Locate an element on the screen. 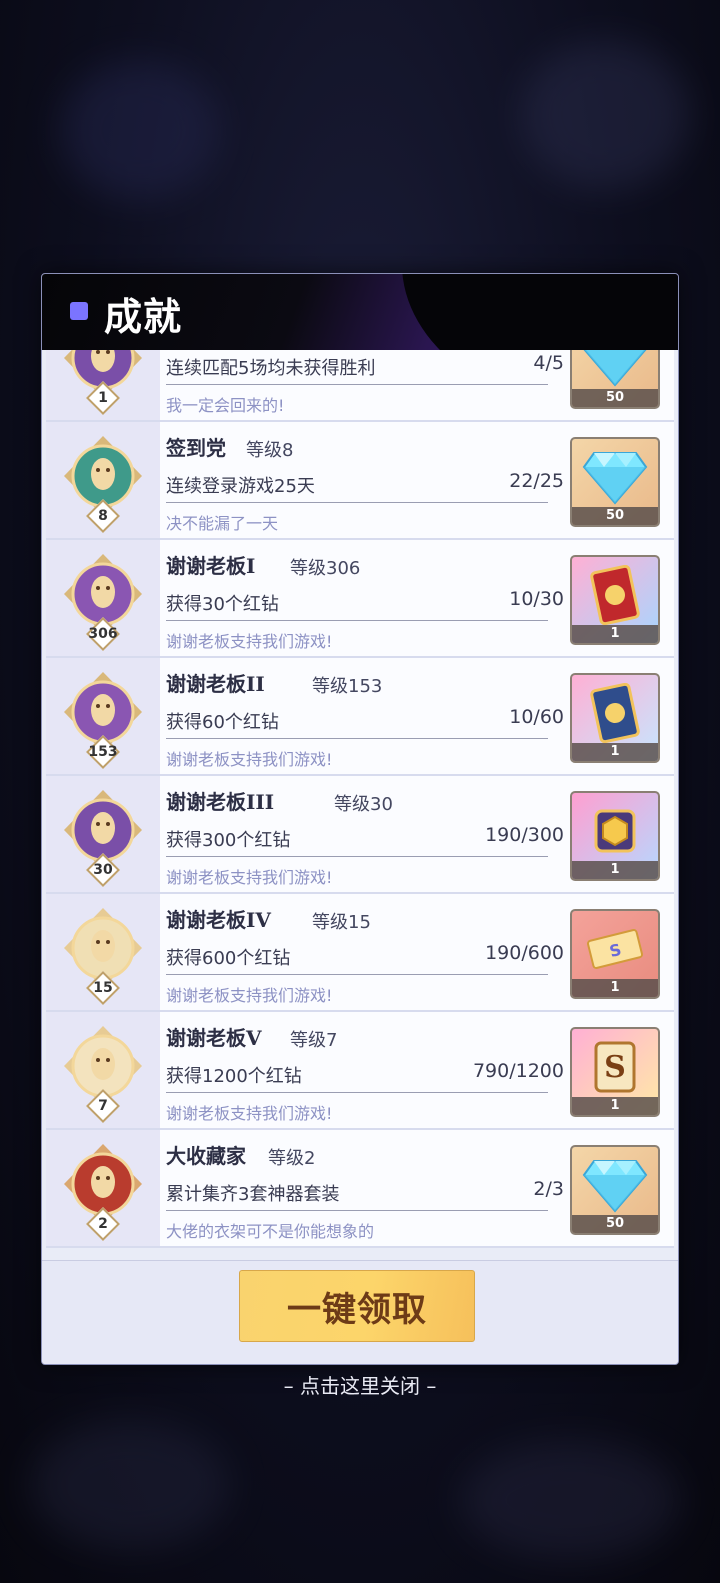 Image resolution: width=720 pixels, height=1583 pixels. level-tag: 30 is located at coordinates (103, 870).